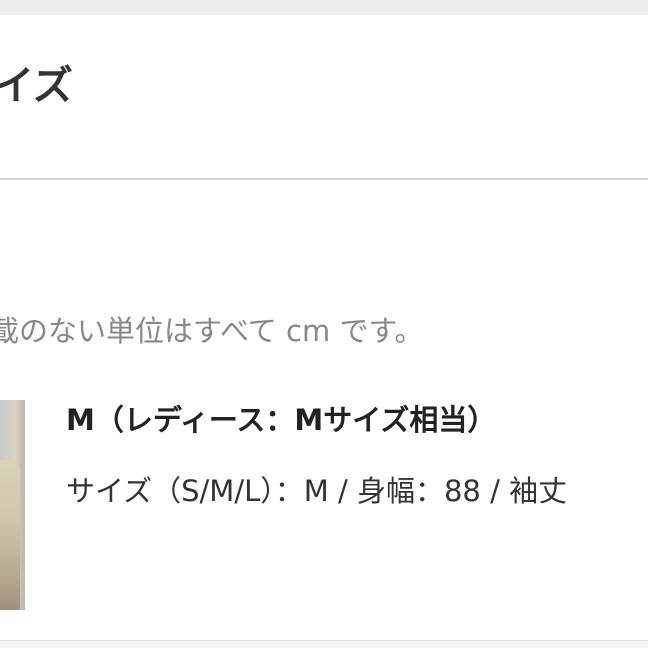 This screenshot has height=648, width=648. I want to click on garment-image, so click(10, 535).